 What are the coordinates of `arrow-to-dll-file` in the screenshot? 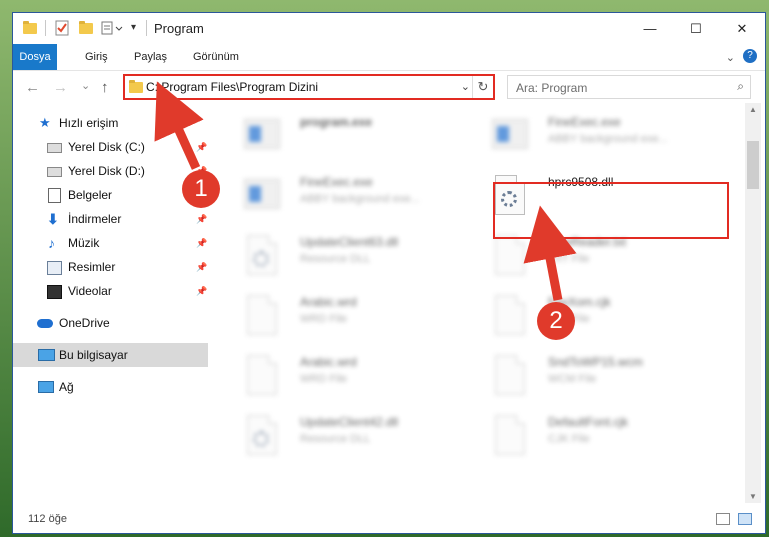 It's located at (550, 253).